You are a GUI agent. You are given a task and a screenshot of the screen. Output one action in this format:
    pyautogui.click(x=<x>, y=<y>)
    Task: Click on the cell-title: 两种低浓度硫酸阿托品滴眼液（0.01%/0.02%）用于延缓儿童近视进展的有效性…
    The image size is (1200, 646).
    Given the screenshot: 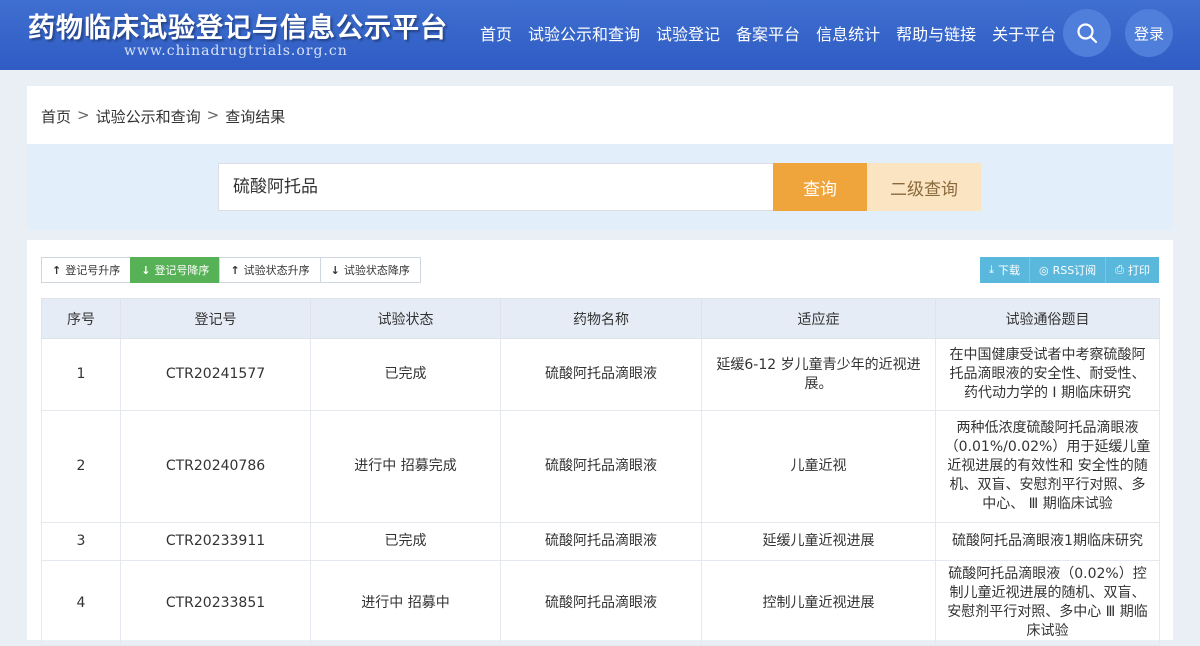 What is the action you would take?
    pyautogui.click(x=1047, y=466)
    